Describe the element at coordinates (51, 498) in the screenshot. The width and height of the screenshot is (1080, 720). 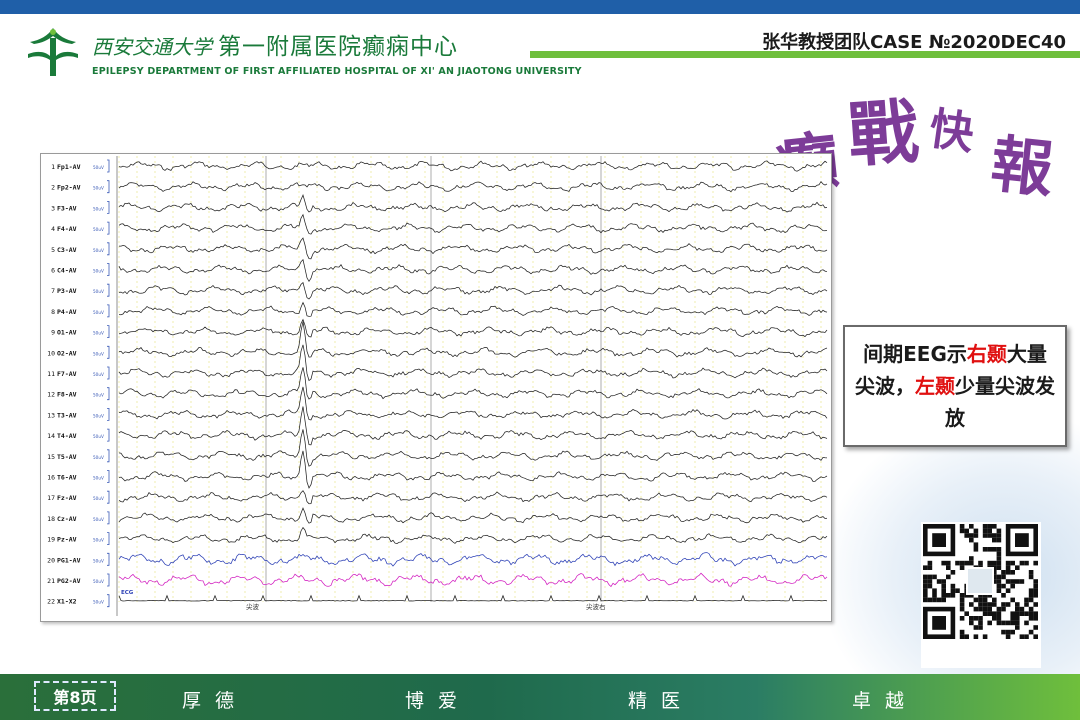
I see `eeg-channel-index: 17` at that location.